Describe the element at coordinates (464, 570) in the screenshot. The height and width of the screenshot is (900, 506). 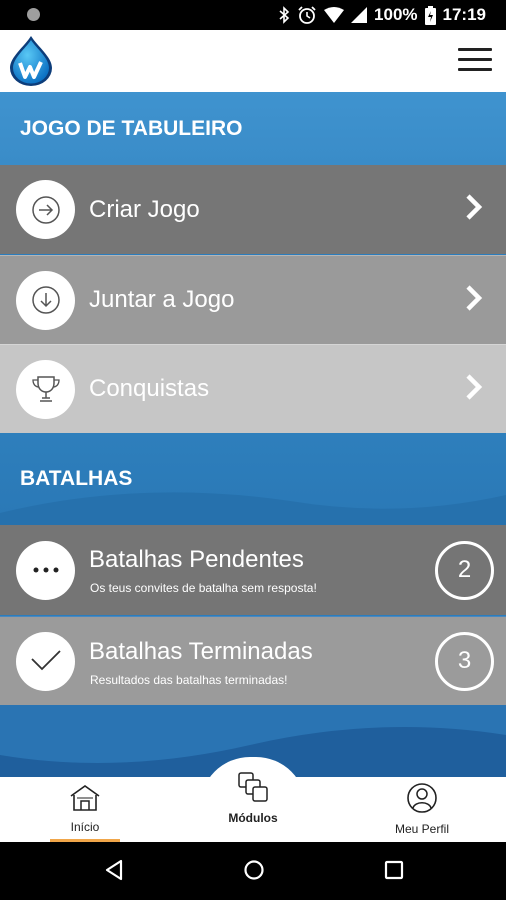
I see `count-badge: 2` at that location.